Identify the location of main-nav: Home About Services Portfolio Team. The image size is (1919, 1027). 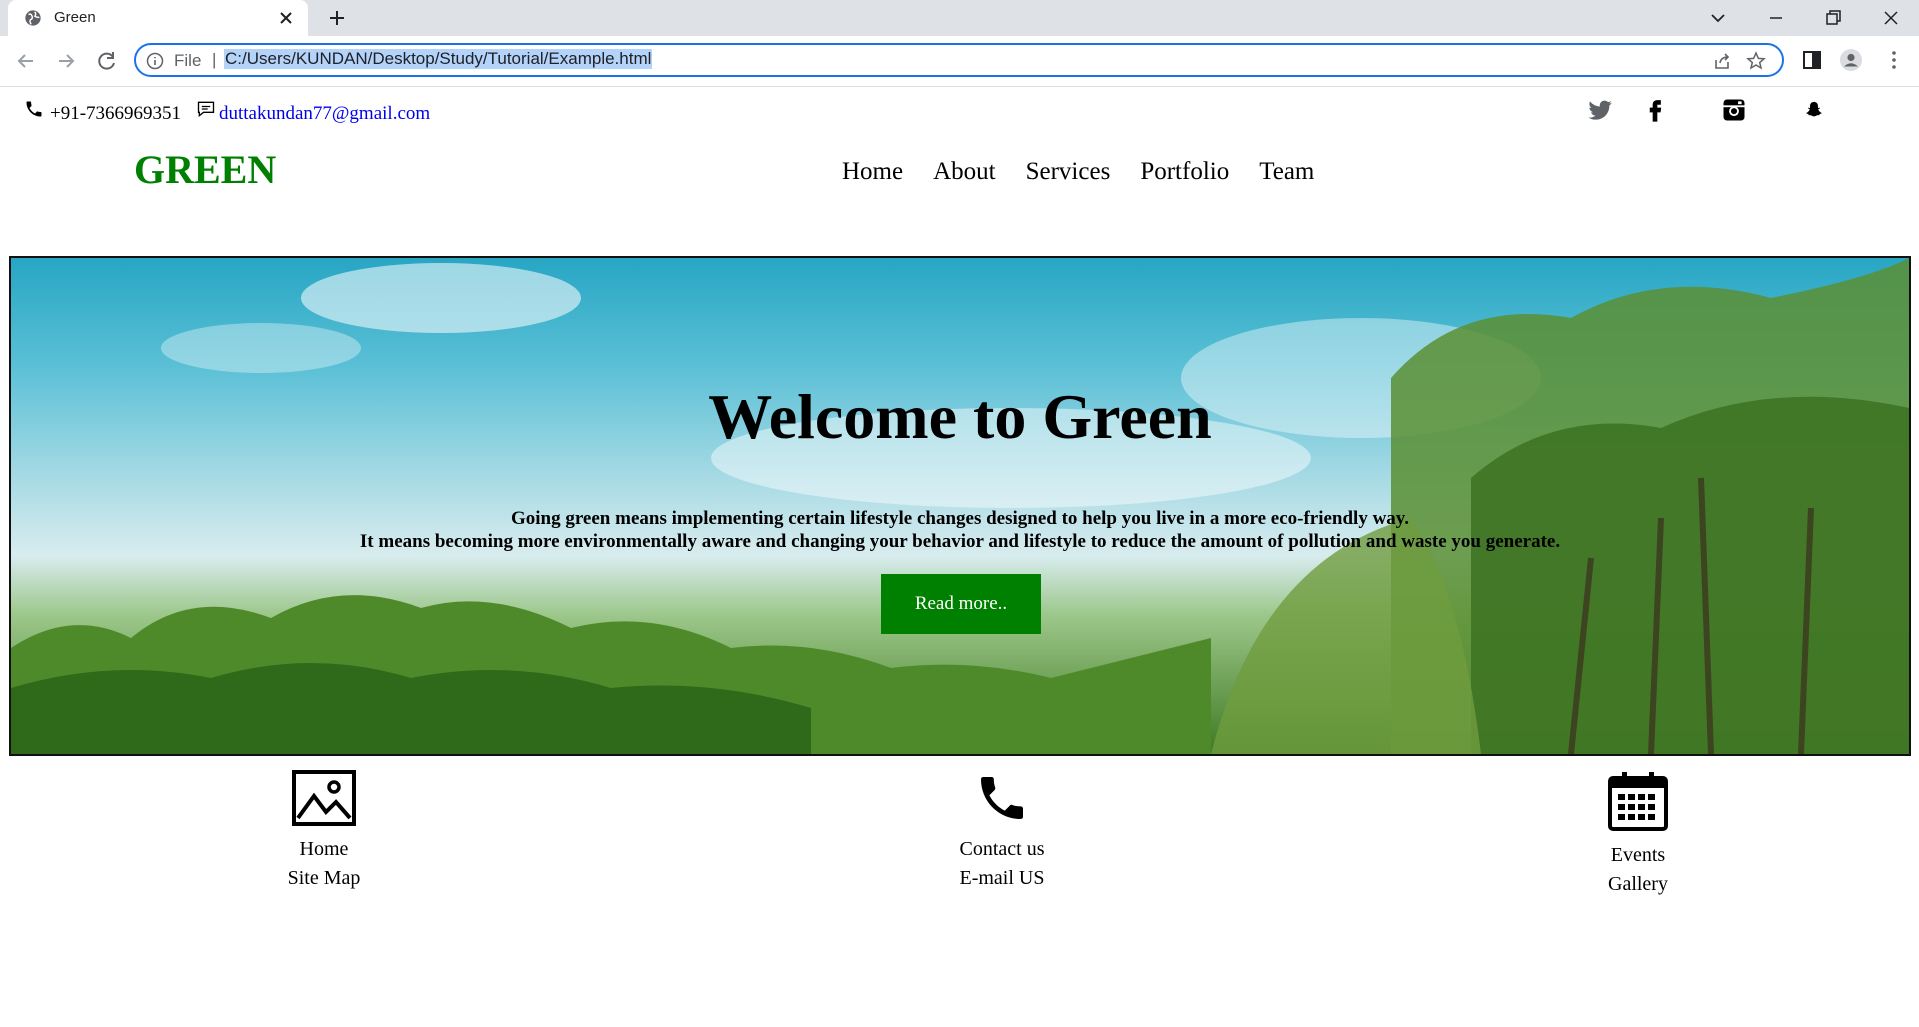
(1078, 172).